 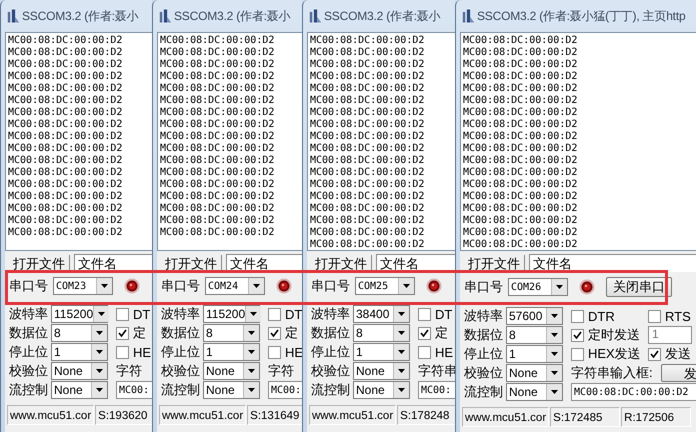 I want to click on window-title: SSCOM3.2 (作者:聂小, so click(x=80, y=16).